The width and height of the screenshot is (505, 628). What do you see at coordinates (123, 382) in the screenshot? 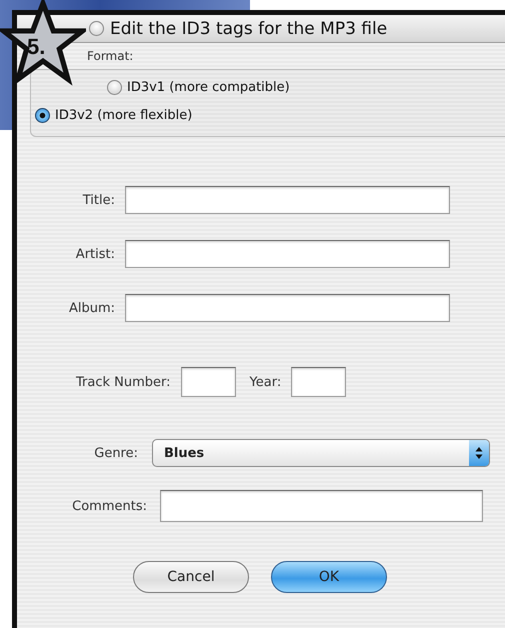
I see `field-label: Track Number:` at bounding box center [123, 382].